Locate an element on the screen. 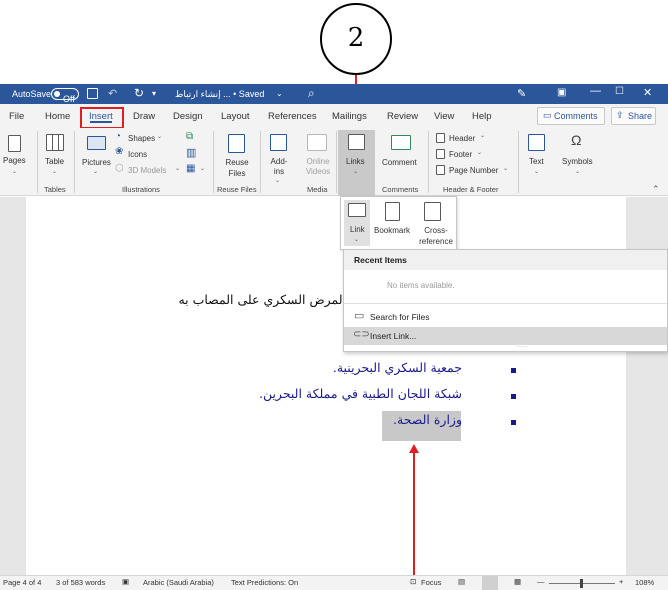 The width and height of the screenshot is (668, 590). collapse-ribbon-icon: ⌃ is located at coordinates (656, 189).